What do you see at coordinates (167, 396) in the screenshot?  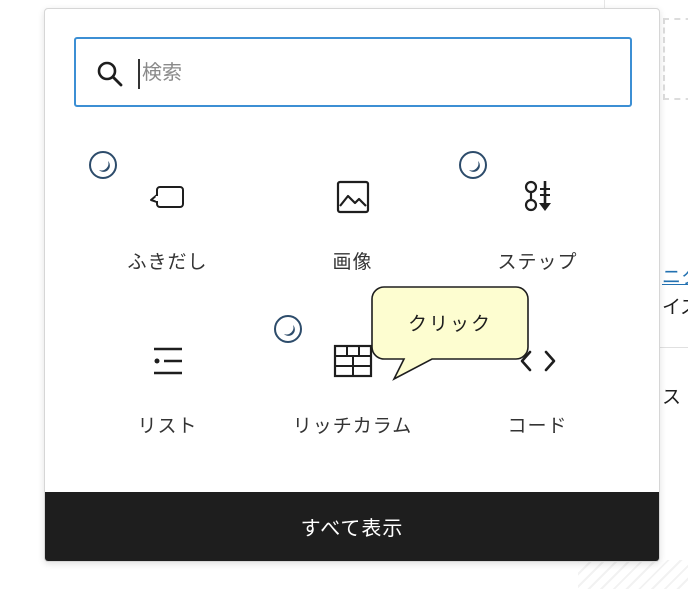 I see `block-item-list: リスト` at bounding box center [167, 396].